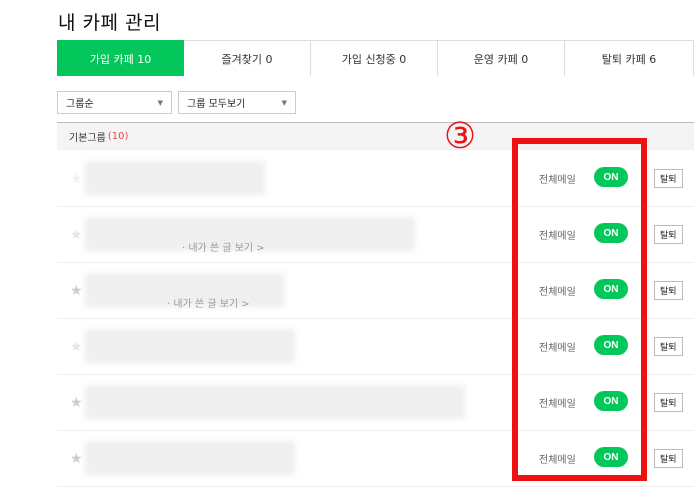 This screenshot has height=487, width=700. I want to click on annotation-highlight-box, so click(579, 309).